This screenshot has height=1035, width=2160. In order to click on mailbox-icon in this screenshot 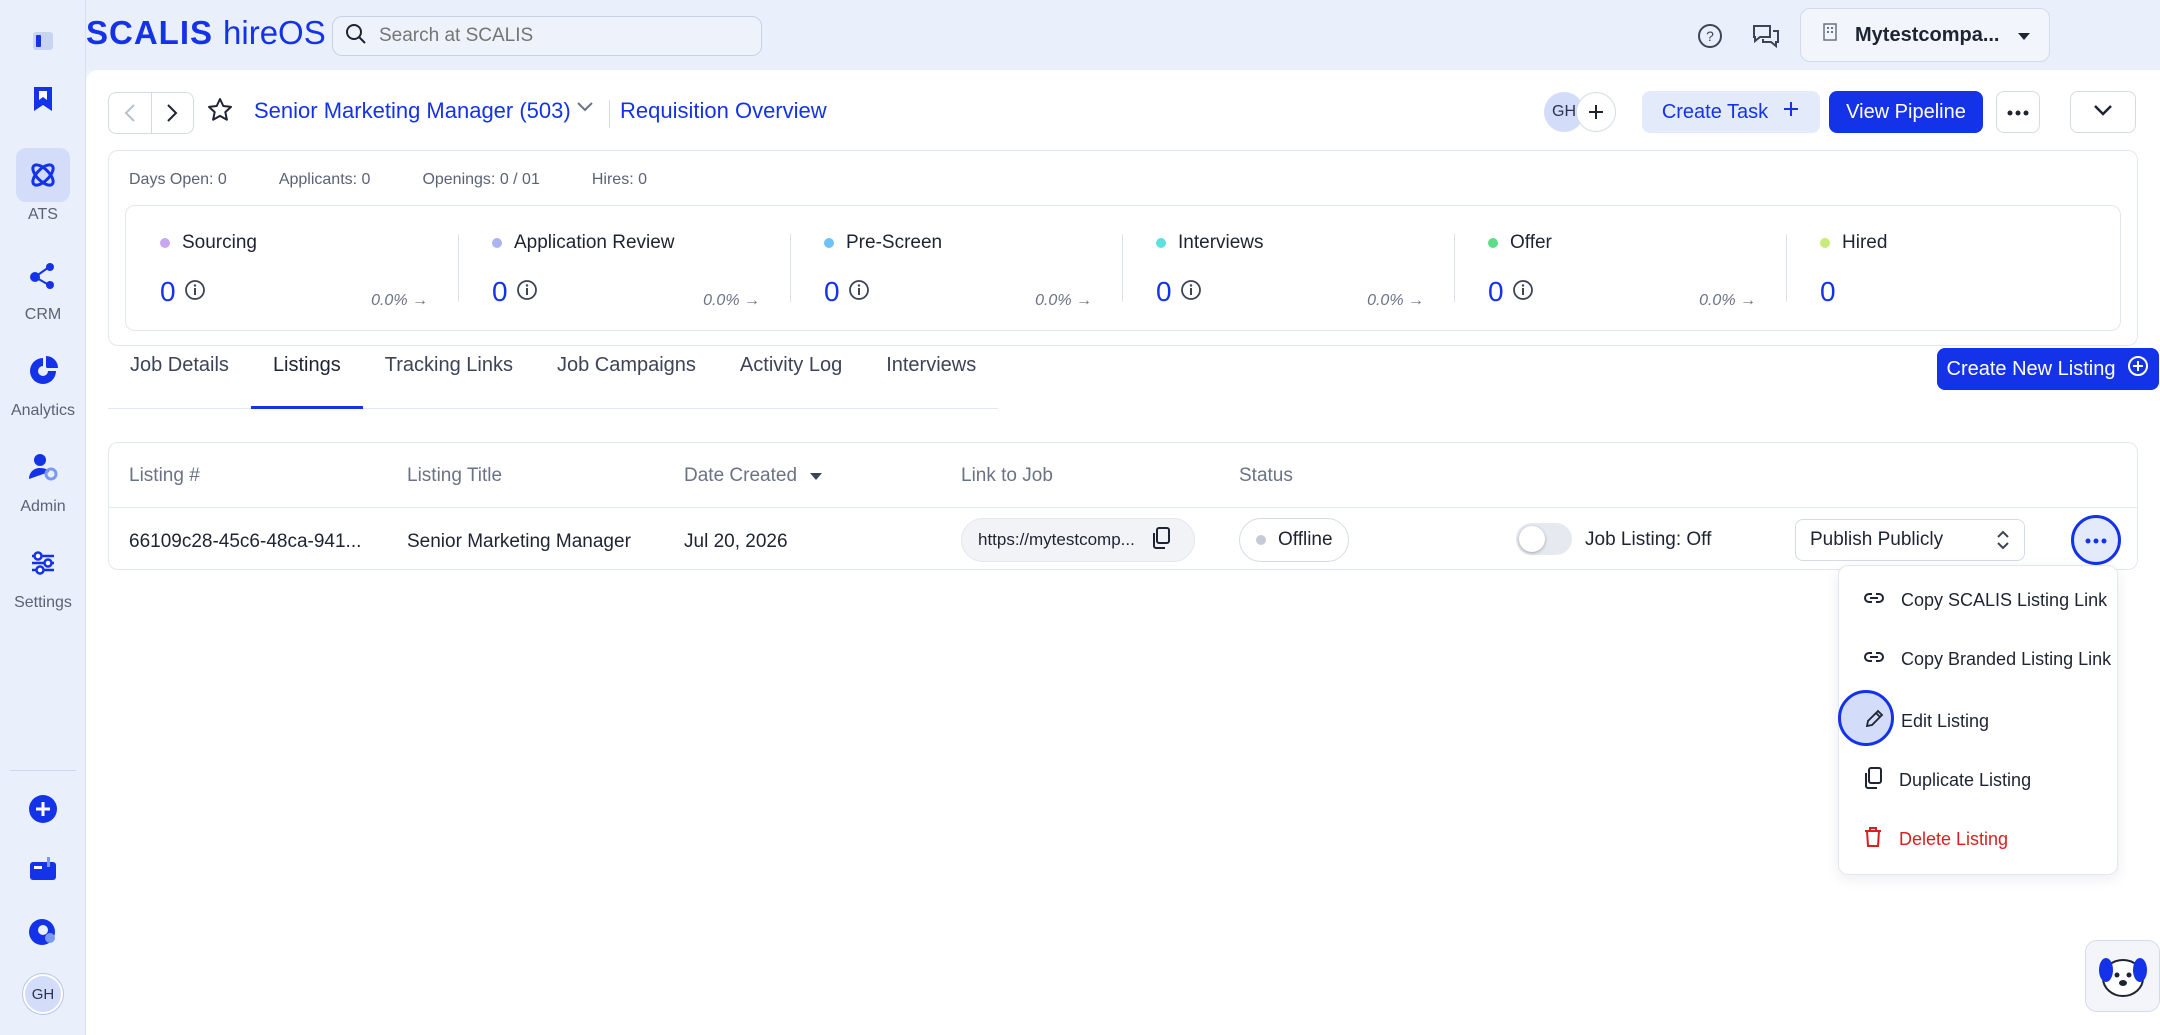, I will do `click(43, 869)`.